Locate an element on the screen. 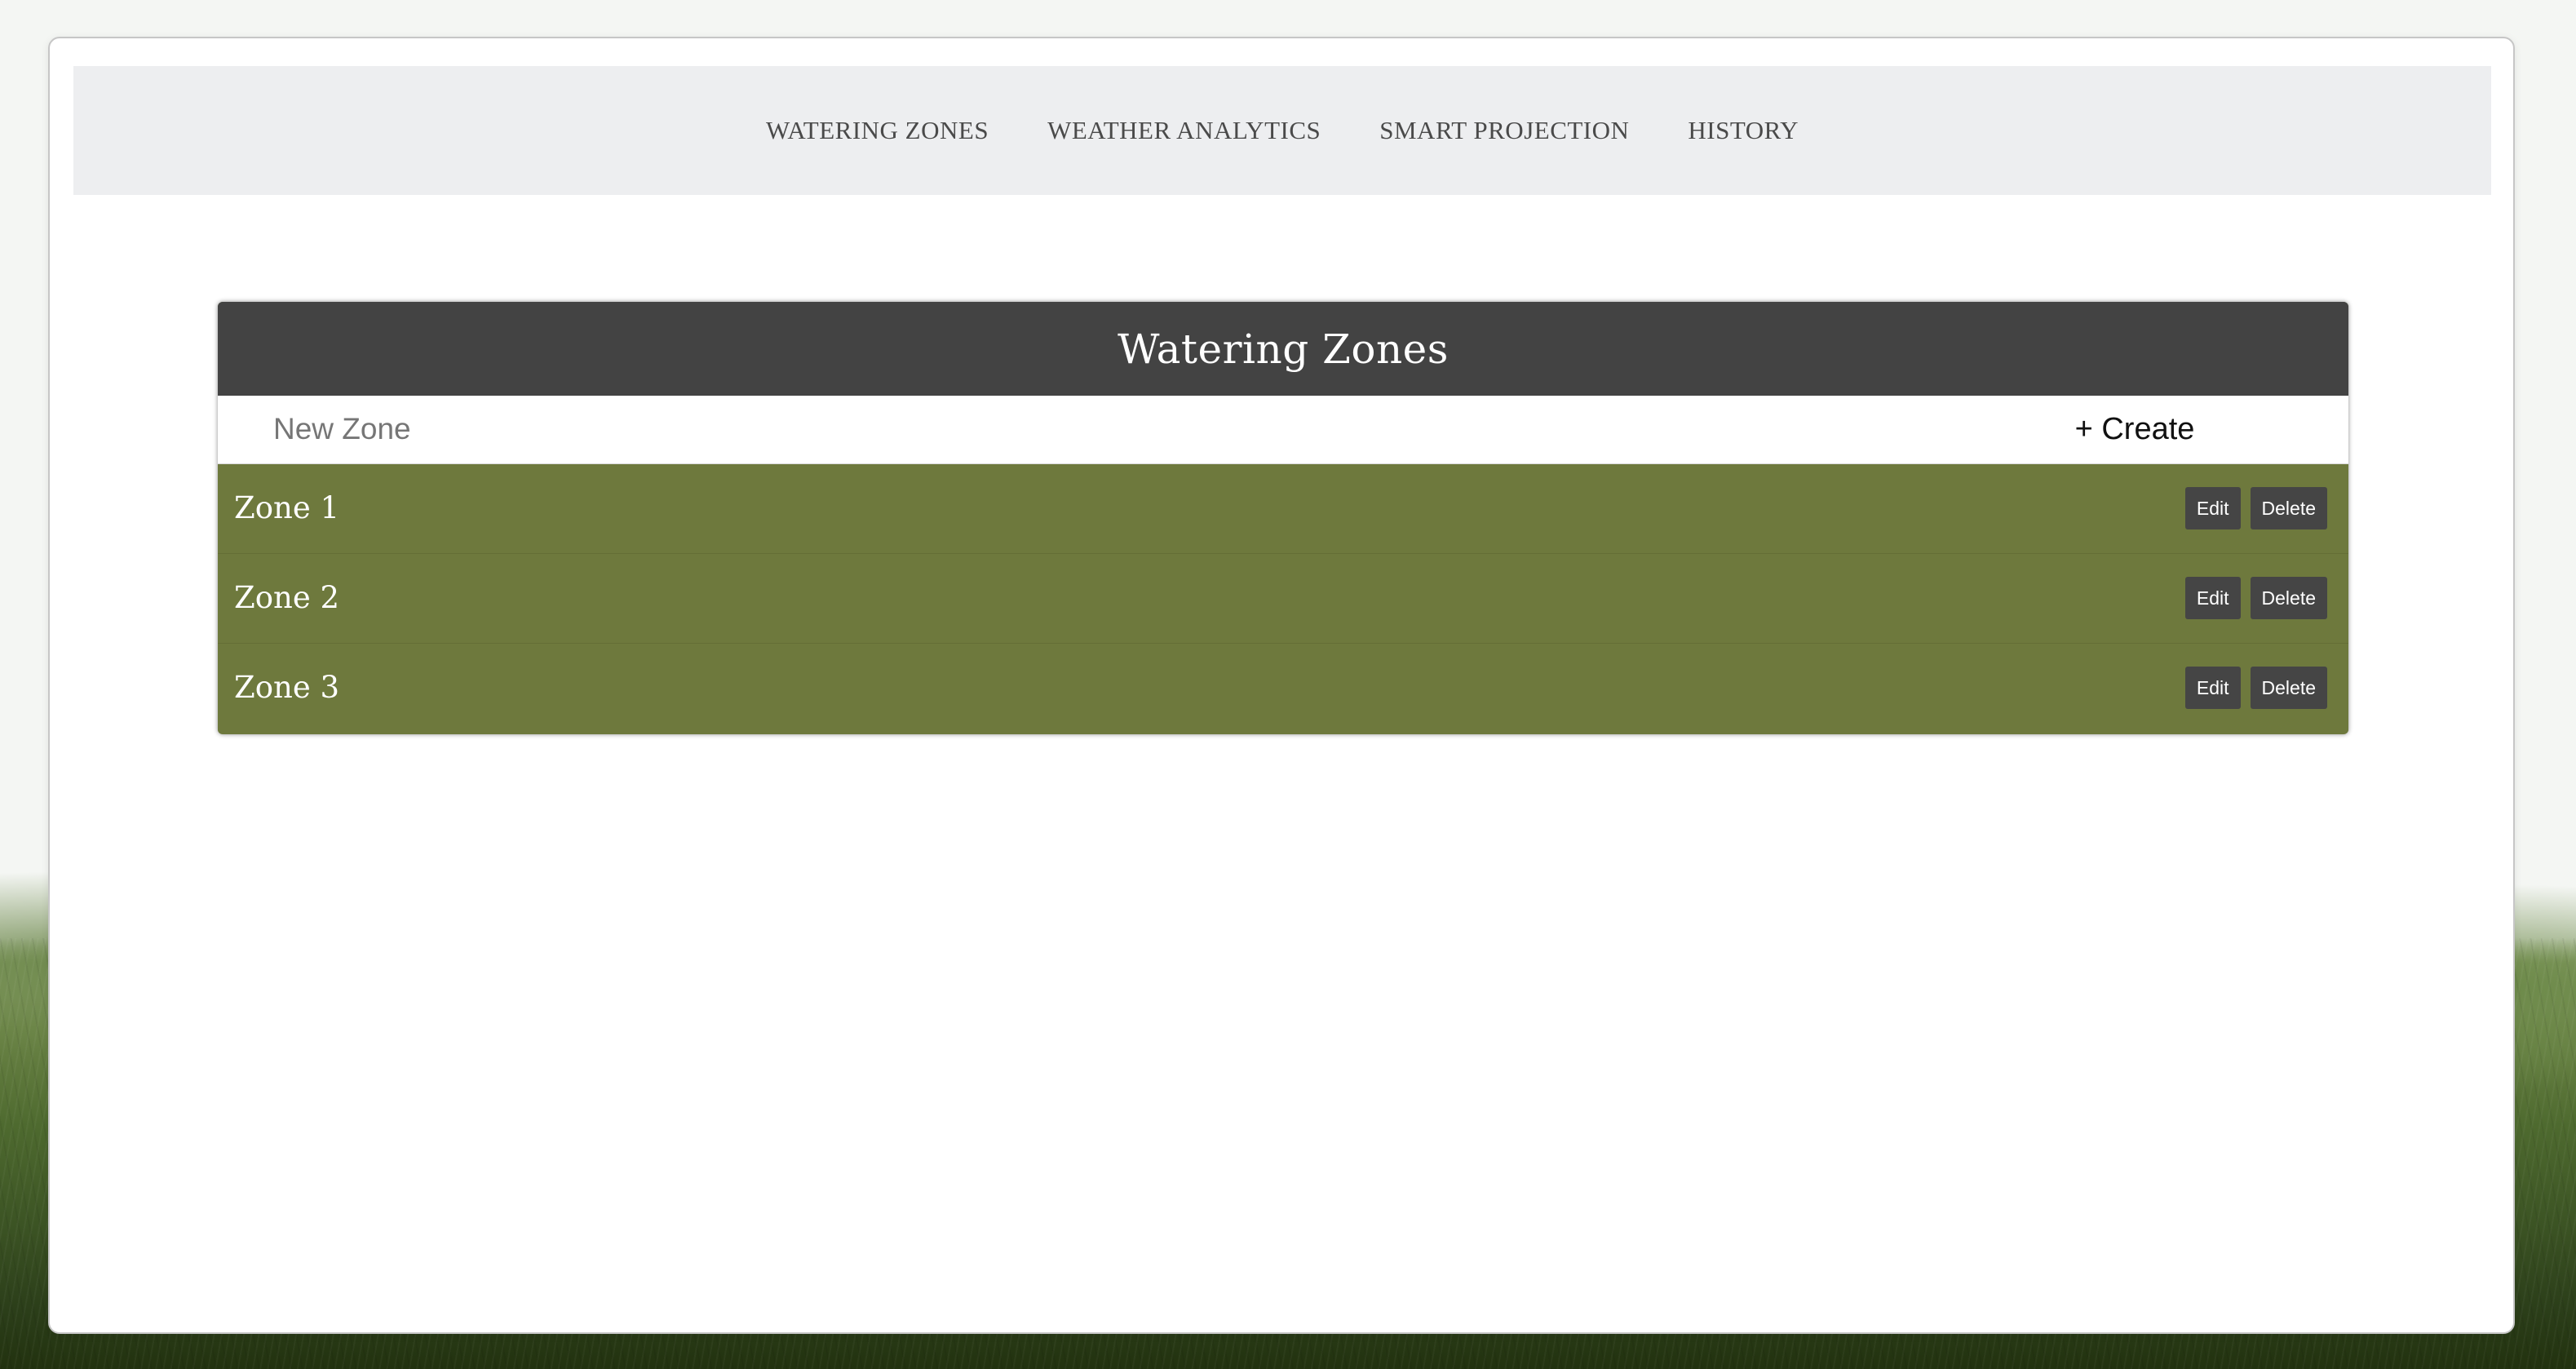 The height and width of the screenshot is (1369, 2576). zone-row: Zone 1 Edit Delete is located at coordinates (1283, 509).